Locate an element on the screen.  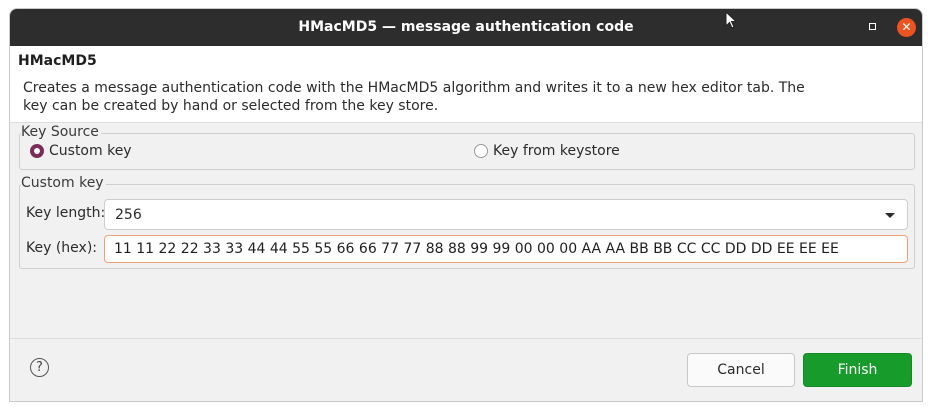
custom-key-legend: Custom key is located at coordinates (63, 183).